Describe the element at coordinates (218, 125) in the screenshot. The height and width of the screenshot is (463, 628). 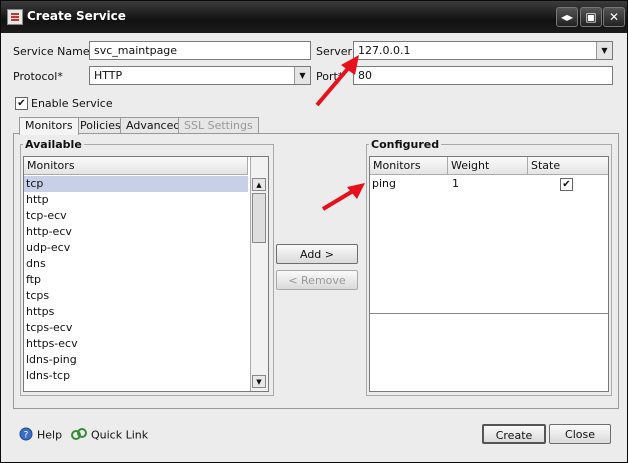
I see `tab-ssl-settings: SSL Settings` at that location.